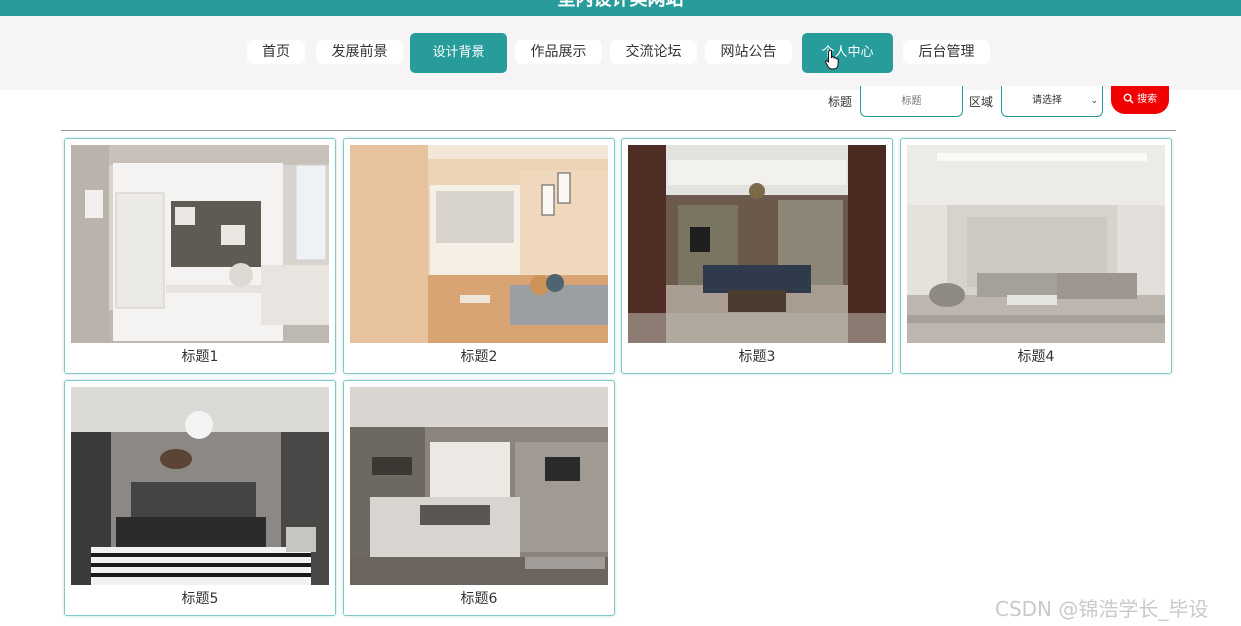 Image resolution: width=1241 pixels, height=626 pixels. What do you see at coordinates (757, 357) in the screenshot?
I see `card-title: 标题3` at bounding box center [757, 357].